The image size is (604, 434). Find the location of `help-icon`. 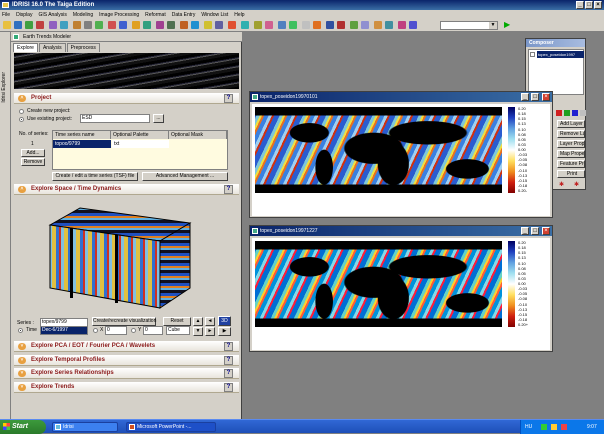

help-icon is located at coordinates (389, 25).